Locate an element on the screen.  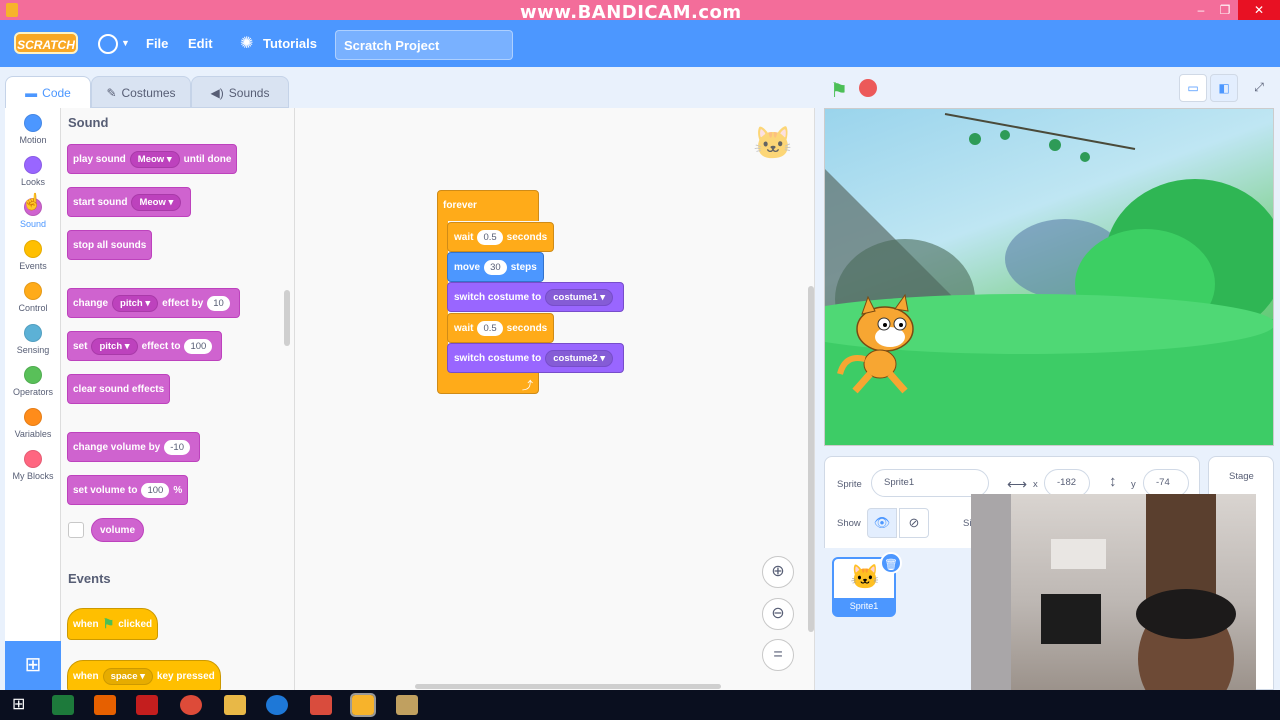
chevron-down-icon: ▼ is located at coordinates (125, 43).